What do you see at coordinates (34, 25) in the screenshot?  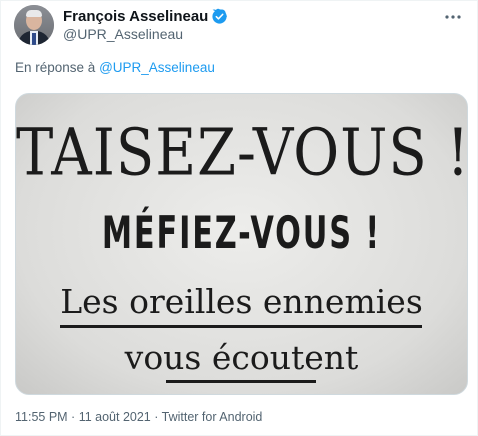 I see `avatar` at bounding box center [34, 25].